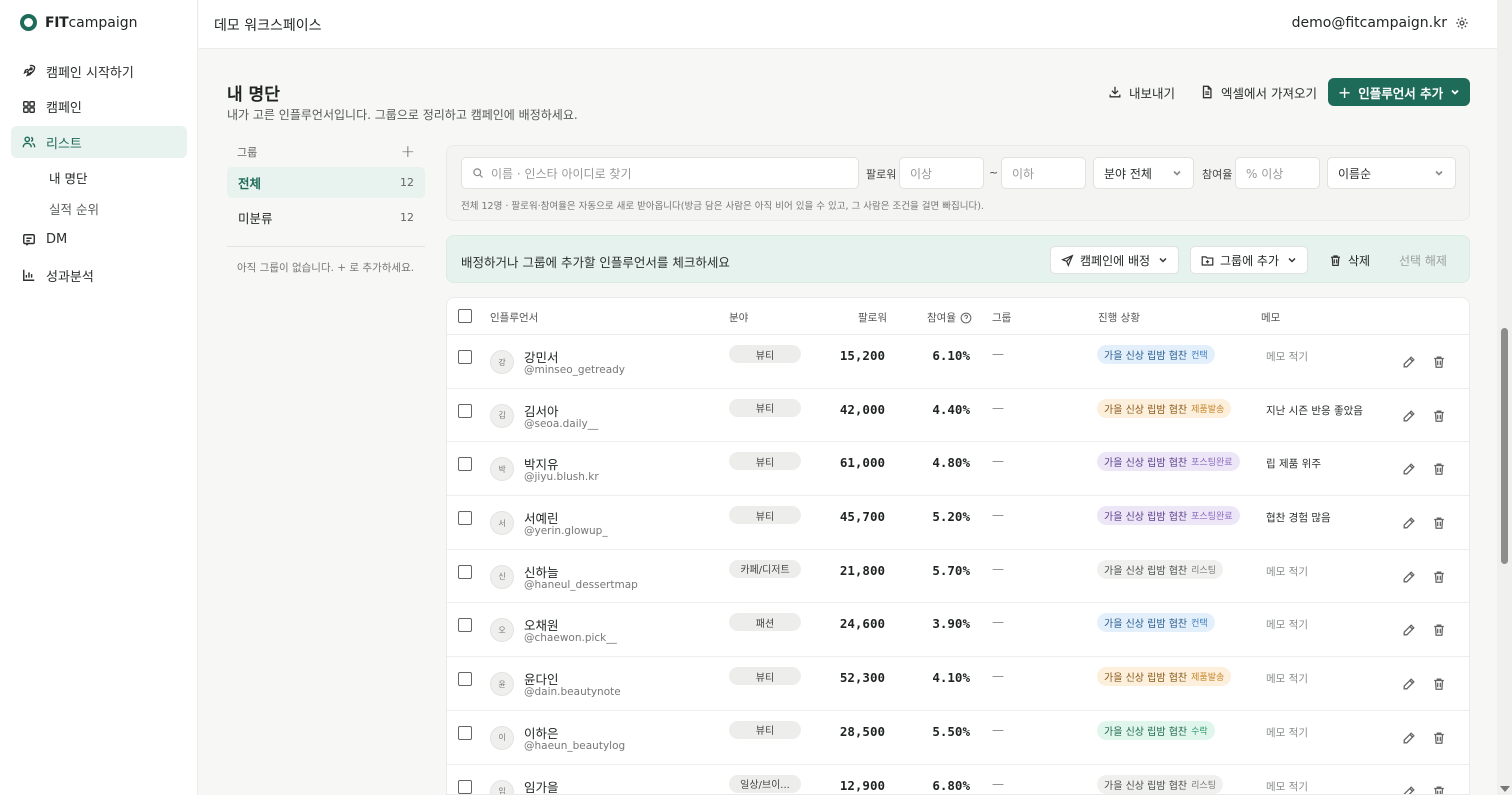 This screenshot has height=795, width=1512. What do you see at coordinates (1293, 463) in the screenshot?
I see `memo-text: 립 제품 위주` at bounding box center [1293, 463].